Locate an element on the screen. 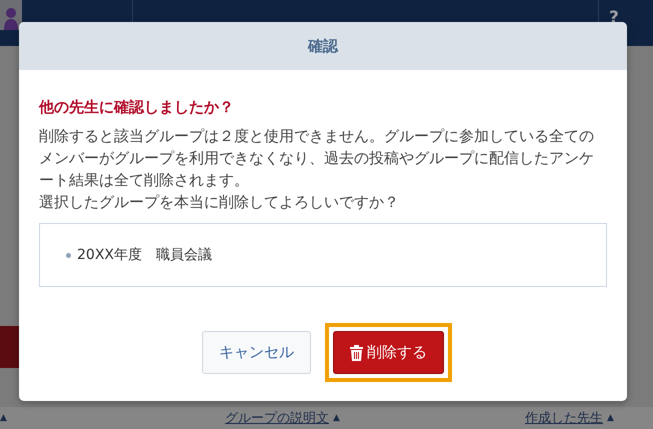 This screenshot has height=429, width=653. group-item: 20XX年度 職員会議 is located at coordinates (139, 255).